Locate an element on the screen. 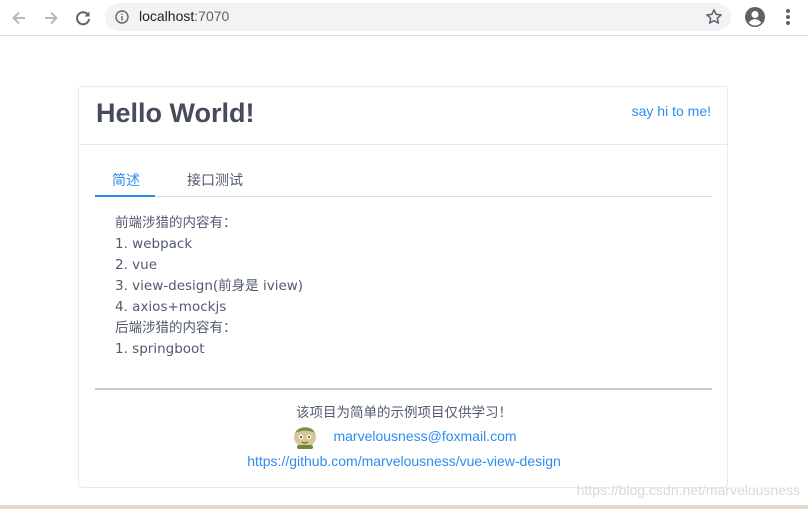  active-tab-indicator is located at coordinates (125, 196).